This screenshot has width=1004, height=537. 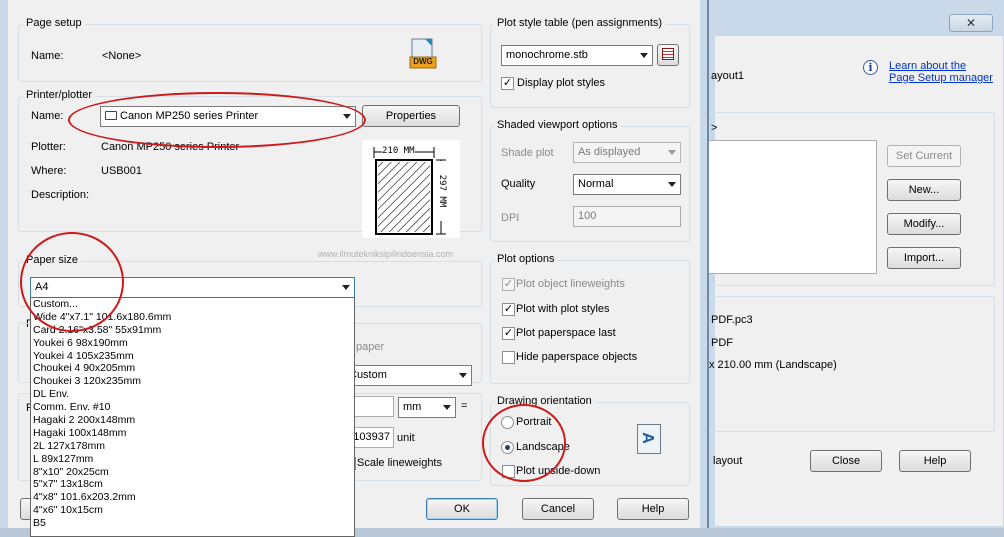 What do you see at coordinates (47, 56) in the screenshot?
I see `page-setup-name-label: Name:` at bounding box center [47, 56].